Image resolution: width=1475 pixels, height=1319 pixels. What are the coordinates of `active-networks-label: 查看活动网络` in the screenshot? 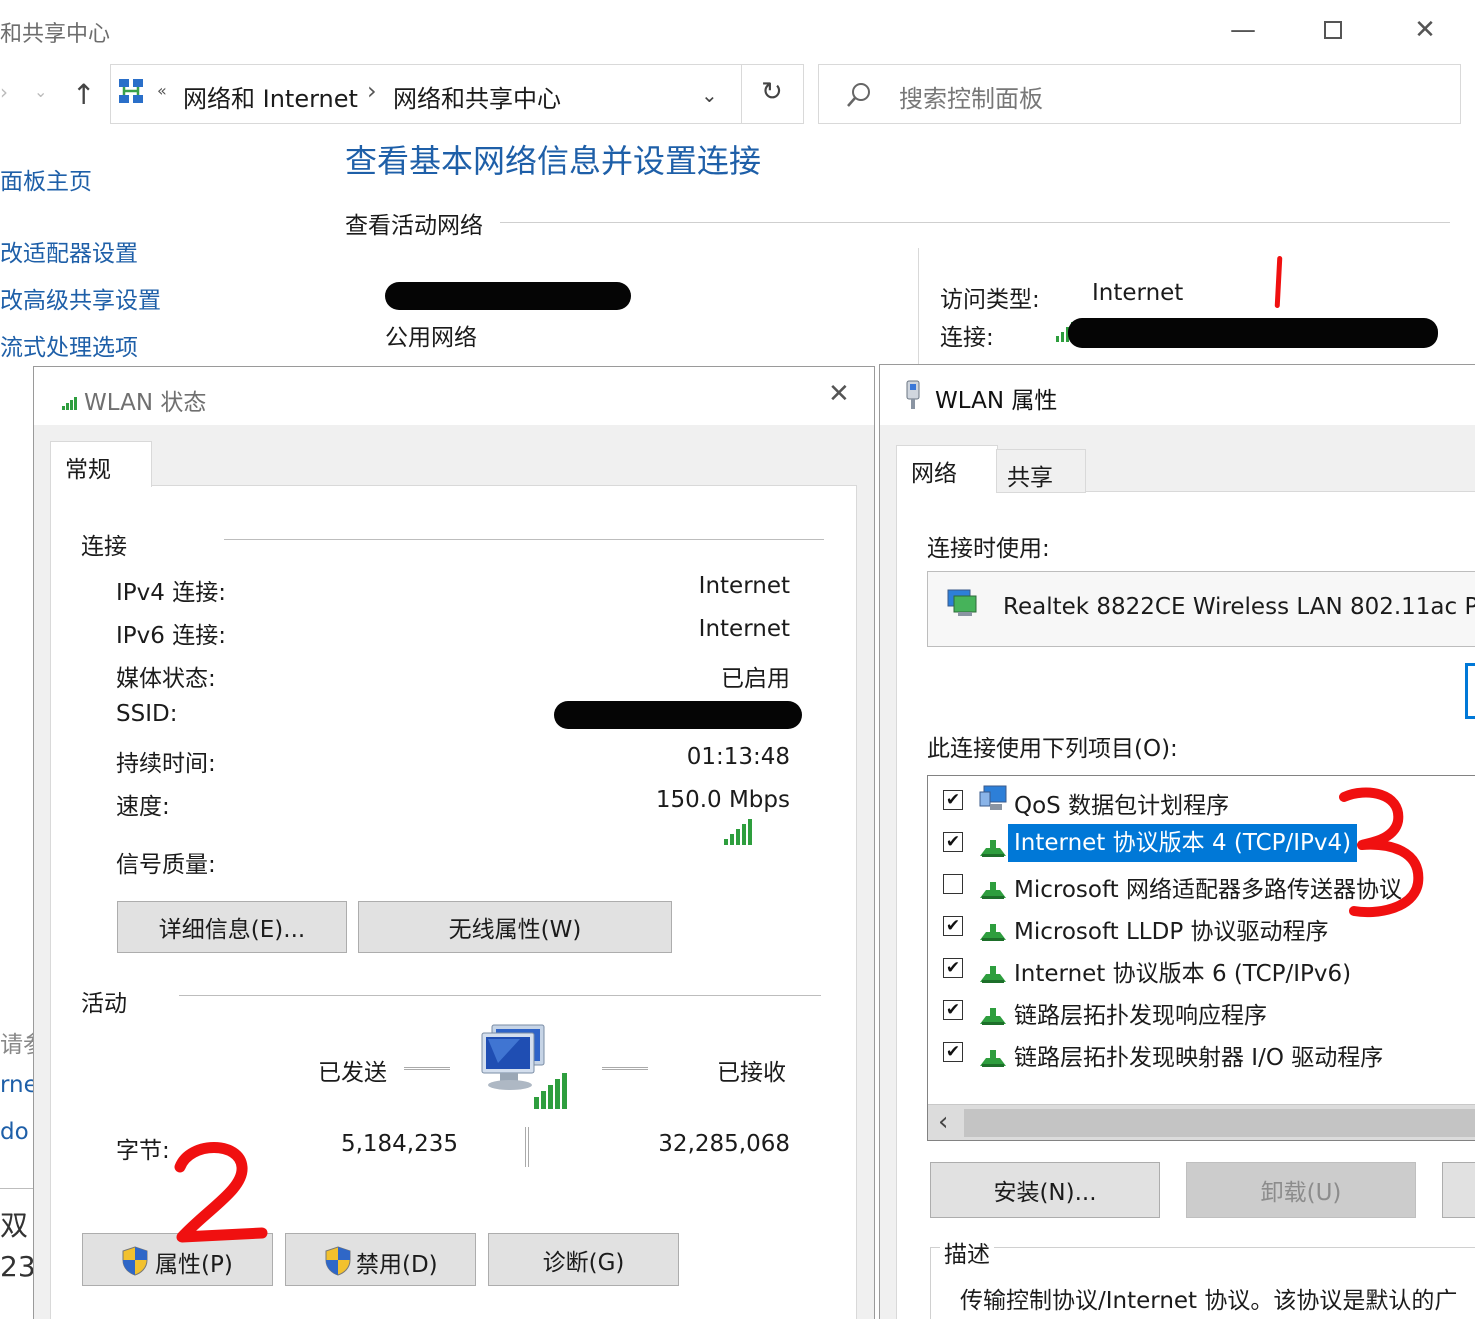 It's located at (414, 226).